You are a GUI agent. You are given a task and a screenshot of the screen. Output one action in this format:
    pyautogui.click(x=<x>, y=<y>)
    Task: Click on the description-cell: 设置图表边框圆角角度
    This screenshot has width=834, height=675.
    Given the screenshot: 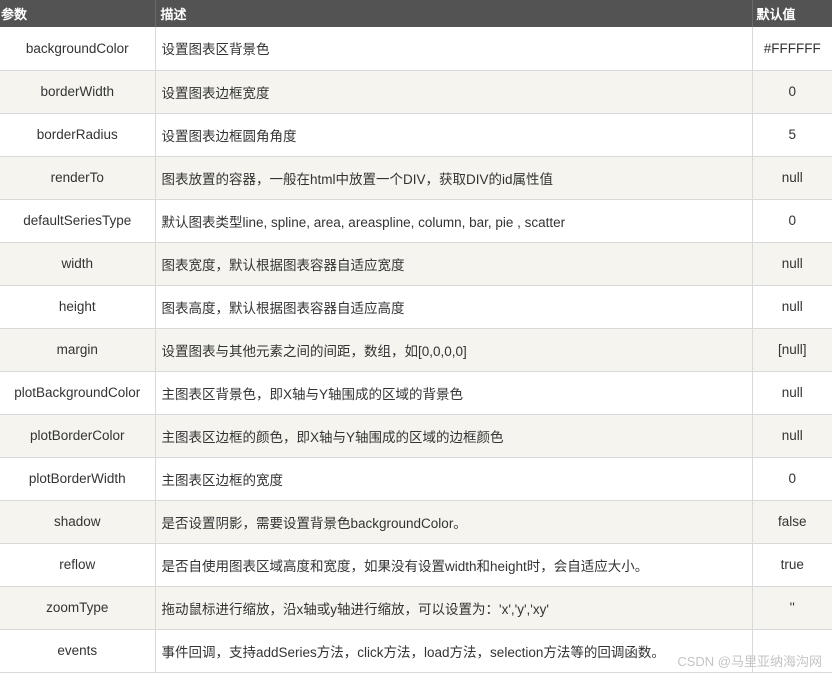 What is the action you would take?
    pyautogui.click(x=454, y=135)
    